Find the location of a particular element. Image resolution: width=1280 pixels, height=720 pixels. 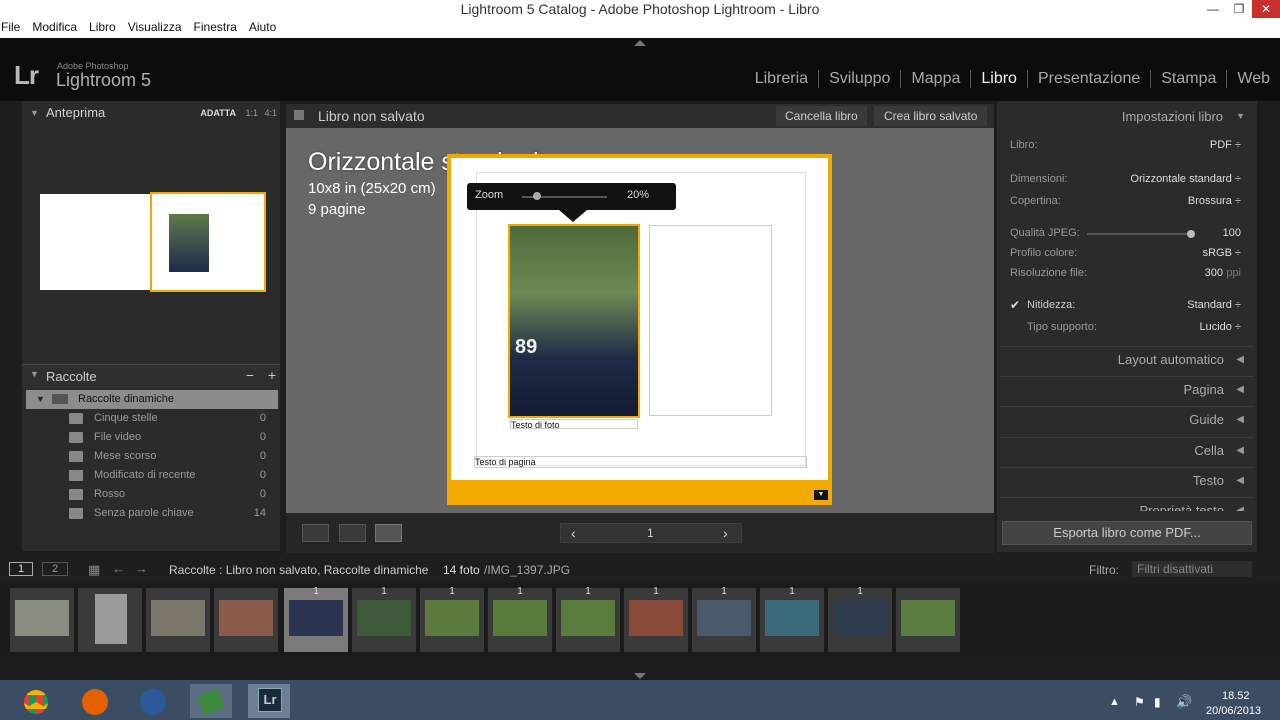

back-arrow-icon: ← is located at coordinates (118, 568).